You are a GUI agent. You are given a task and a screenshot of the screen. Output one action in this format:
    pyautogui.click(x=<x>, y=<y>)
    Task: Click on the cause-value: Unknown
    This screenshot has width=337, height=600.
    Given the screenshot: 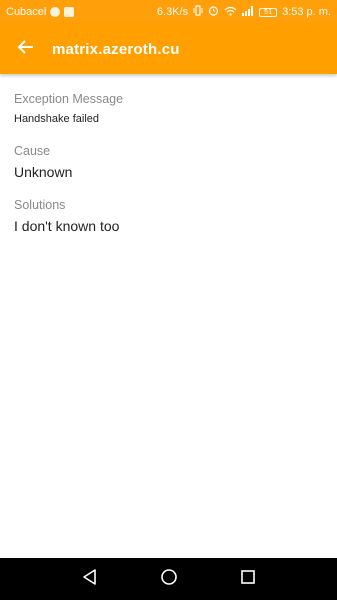 What is the action you would take?
    pyautogui.click(x=43, y=172)
    